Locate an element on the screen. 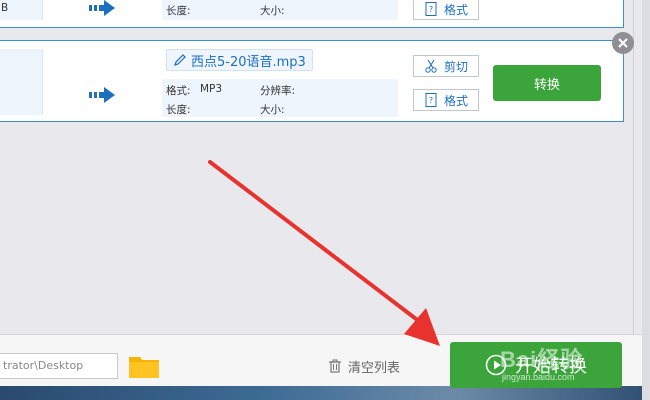  partial-text: B is located at coordinates (5, 8).